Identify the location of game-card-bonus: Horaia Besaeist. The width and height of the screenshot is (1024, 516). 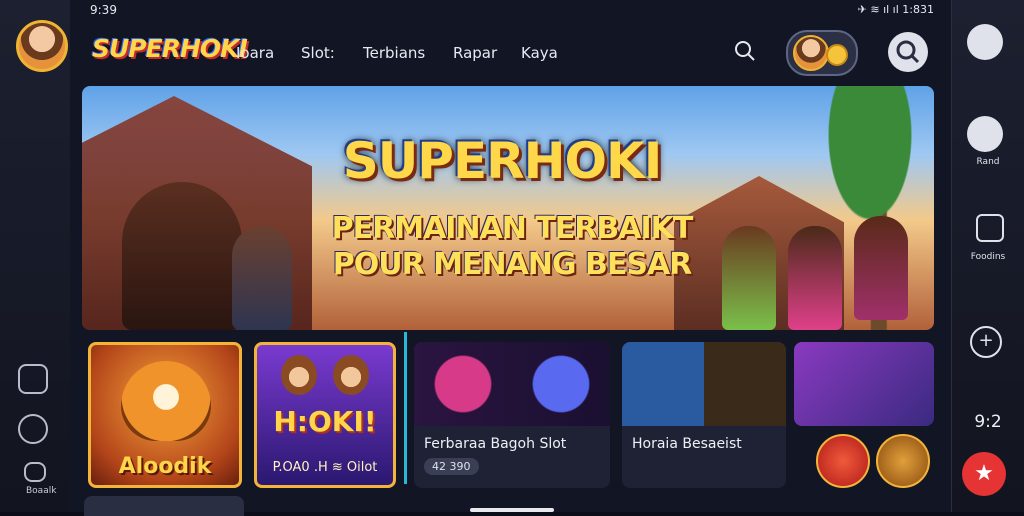
(704, 415).